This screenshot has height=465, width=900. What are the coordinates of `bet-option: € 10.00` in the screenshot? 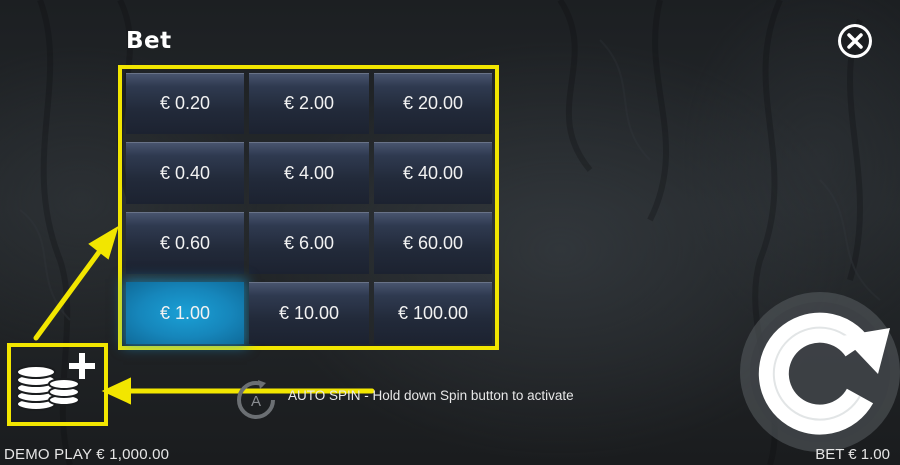 It's located at (309, 313).